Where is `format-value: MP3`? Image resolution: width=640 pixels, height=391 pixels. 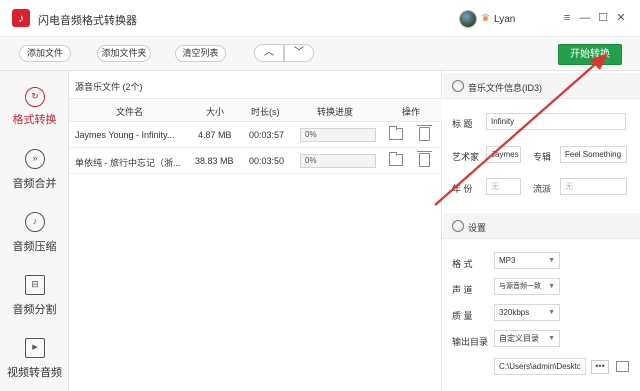
format-value: MP3 is located at coordinates (507, 260).